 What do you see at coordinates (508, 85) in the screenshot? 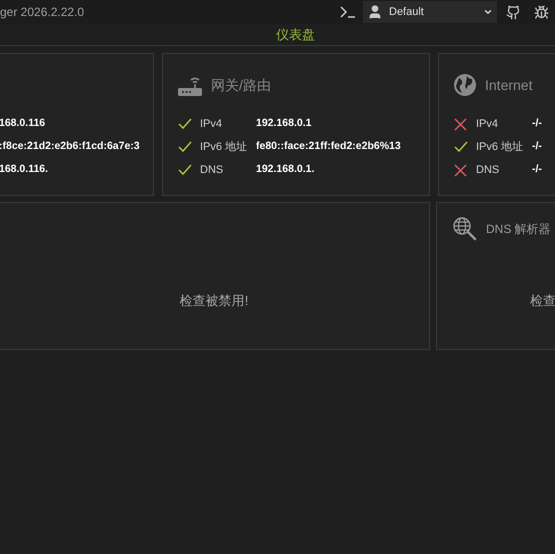
I see `card-title: Internet` at bounding box center [508, 85].